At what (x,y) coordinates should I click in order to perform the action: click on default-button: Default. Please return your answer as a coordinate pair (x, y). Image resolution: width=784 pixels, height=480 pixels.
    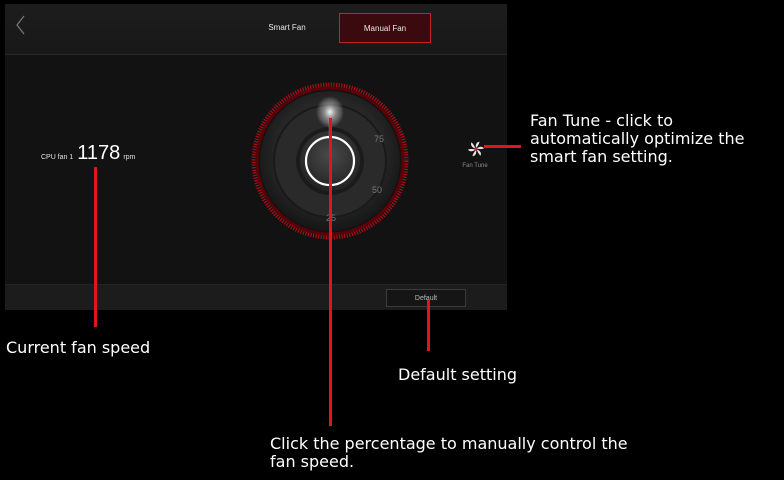
    Looking at the image, I should click on (426, 298).